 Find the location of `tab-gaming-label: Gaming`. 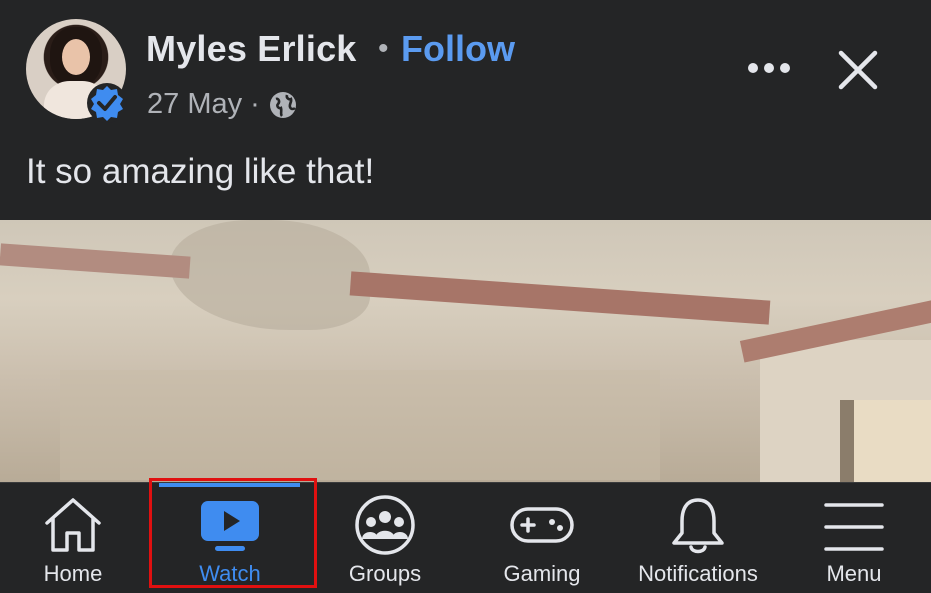

tab-gaming-label: Gaming is located at coordinates (542, 573).